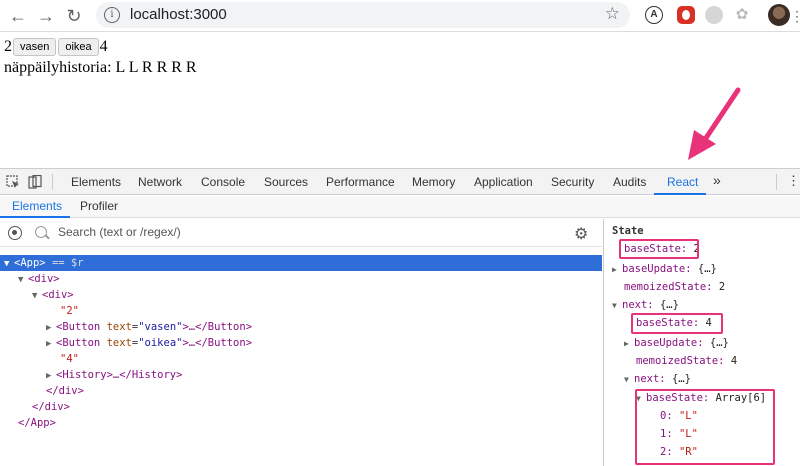 Image resolution: width=800 pixels, height=466 pixels. Describe the element at coordinates (160, 182) in the screenshot. I see `tab-network: Network` at that location.